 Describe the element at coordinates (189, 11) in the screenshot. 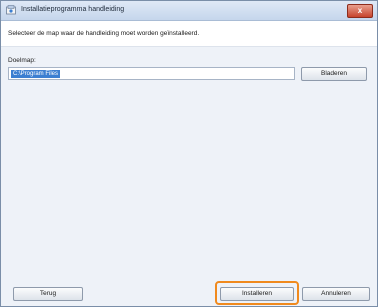

I see `title-bar: Installatieprogramma handleiding x` at that location.